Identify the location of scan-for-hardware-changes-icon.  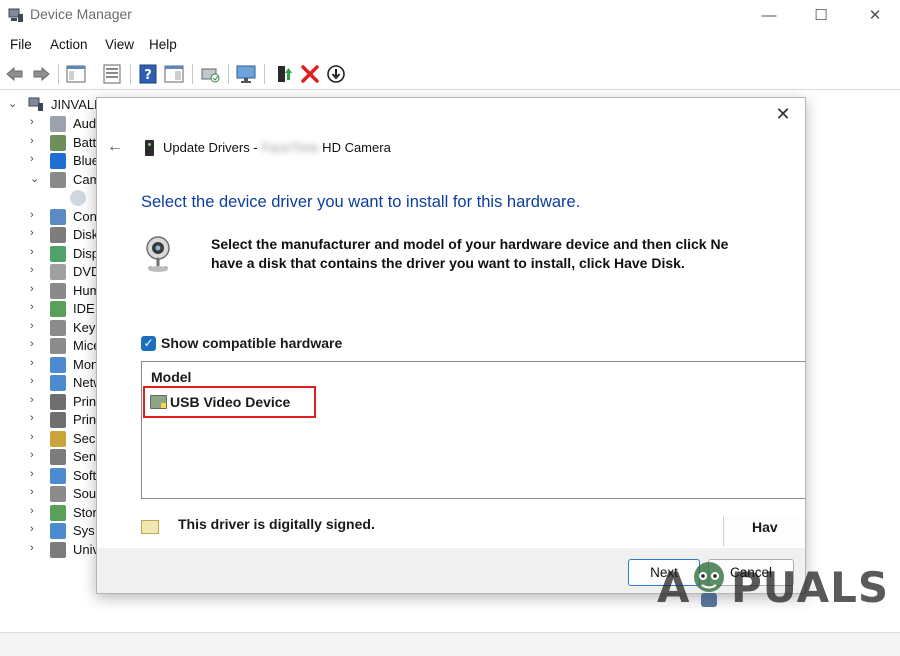
(210, 74).